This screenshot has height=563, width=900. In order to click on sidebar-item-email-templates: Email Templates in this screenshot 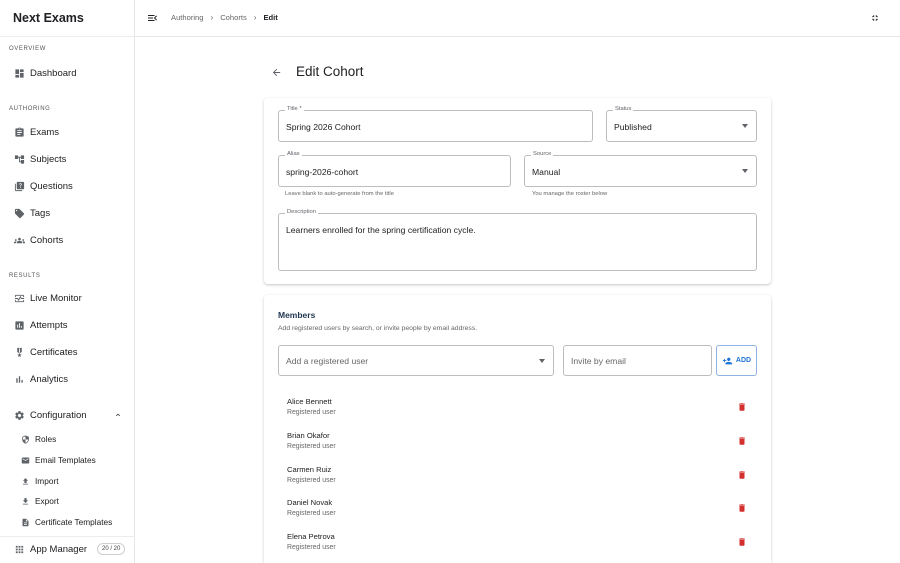, I will do `click(67, 460)`.